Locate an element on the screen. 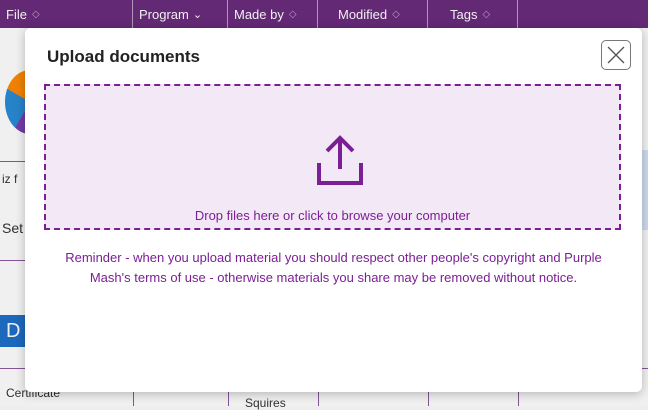 Image resolution: width=648 pixels, height=410 pixels. dialog-title: Upload documents is located at coordinates (124, 56).